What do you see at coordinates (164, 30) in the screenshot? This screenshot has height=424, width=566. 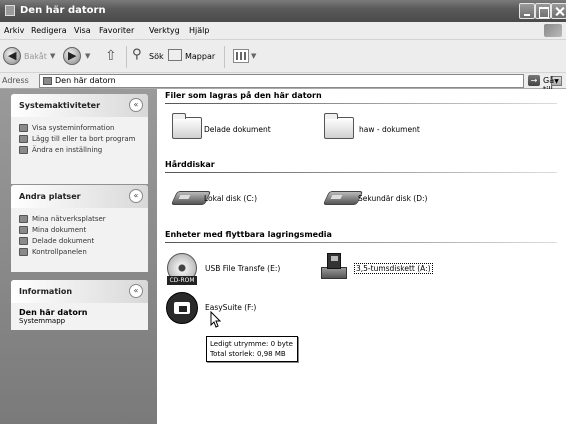 I see `menu-verktyg: Verktyg` at bounding box center [164, 30].